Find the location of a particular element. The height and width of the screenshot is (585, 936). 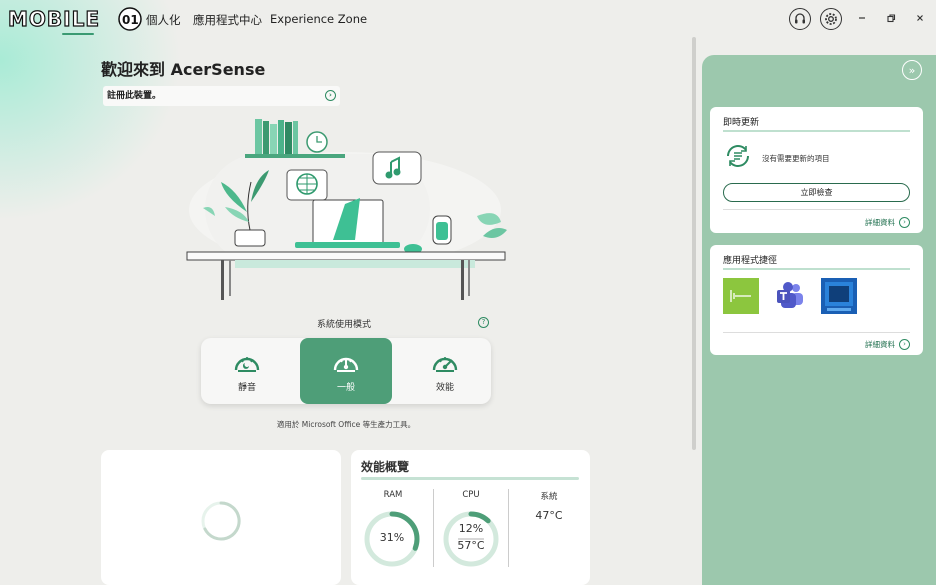

main-scrollbar is located at coordinates (694, 243).